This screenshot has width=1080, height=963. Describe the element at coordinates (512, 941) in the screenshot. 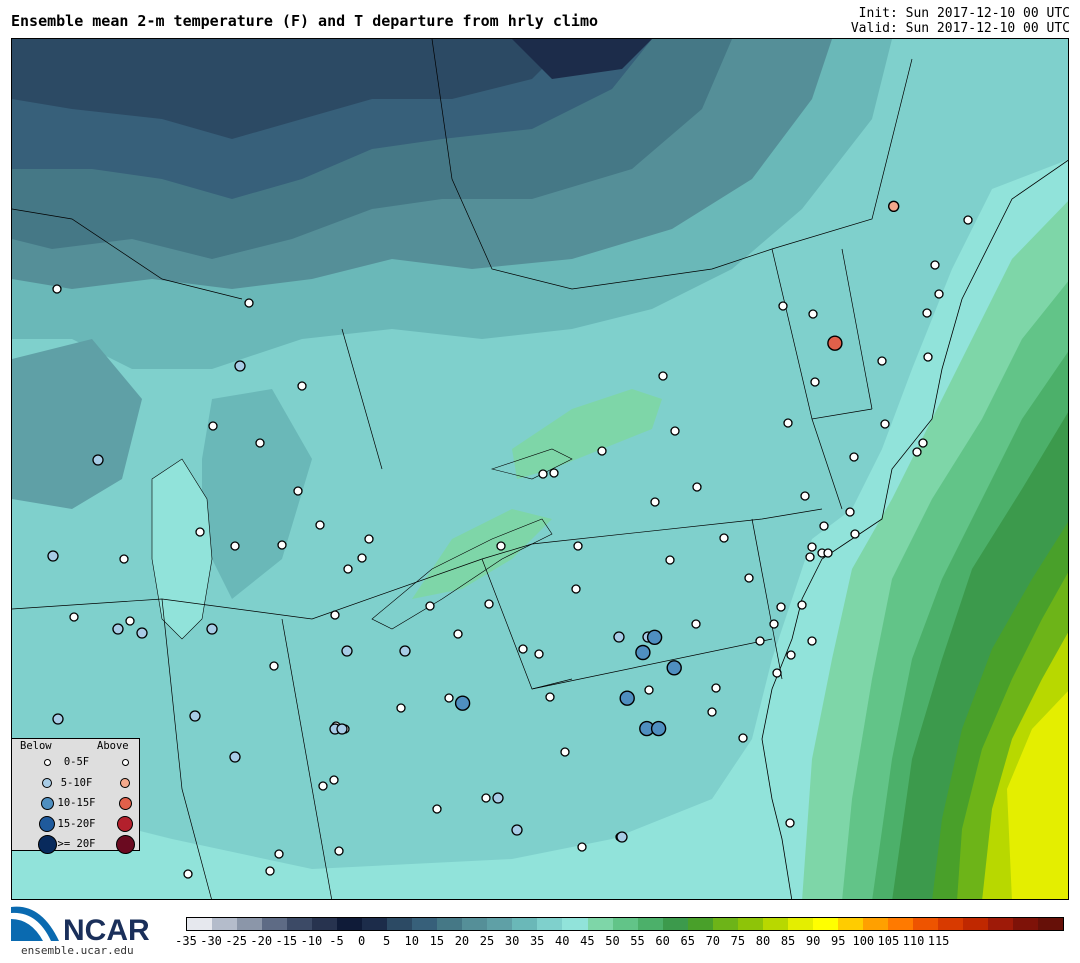

I see `colorbar-tick-label: 30` at that location.